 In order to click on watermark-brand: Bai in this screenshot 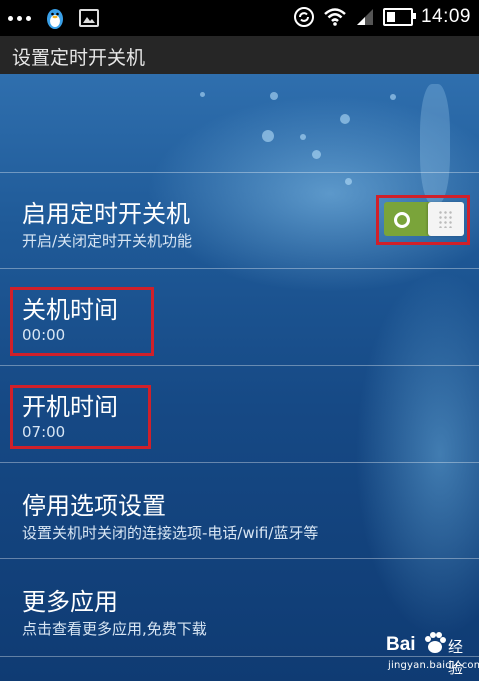, I will do `click(401, 644)`.